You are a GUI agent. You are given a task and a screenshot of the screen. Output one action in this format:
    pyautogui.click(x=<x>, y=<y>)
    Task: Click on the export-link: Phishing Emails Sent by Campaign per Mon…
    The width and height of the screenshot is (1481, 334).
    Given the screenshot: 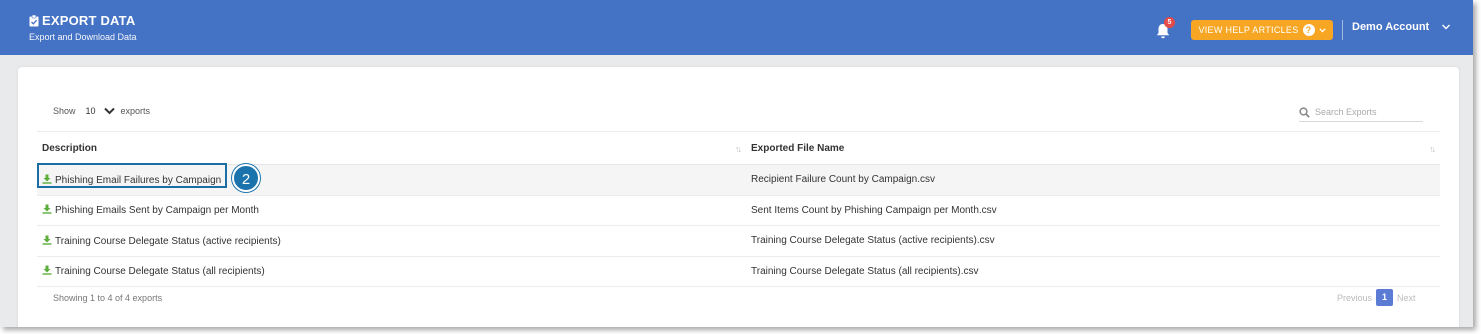 What is the action you would take?
    pyautogui.click(x=157, y=210)
    